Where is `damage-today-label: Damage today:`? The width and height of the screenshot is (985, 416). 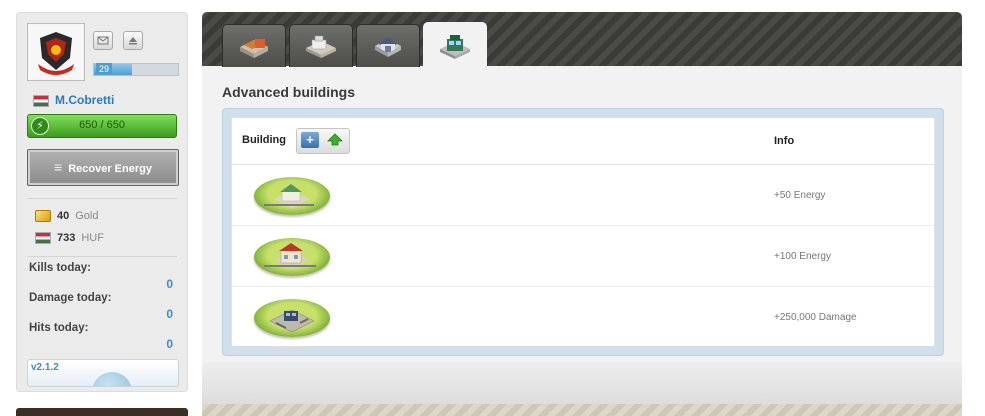
damage-today-label: Damage today: is located at coordinates (70, 298).